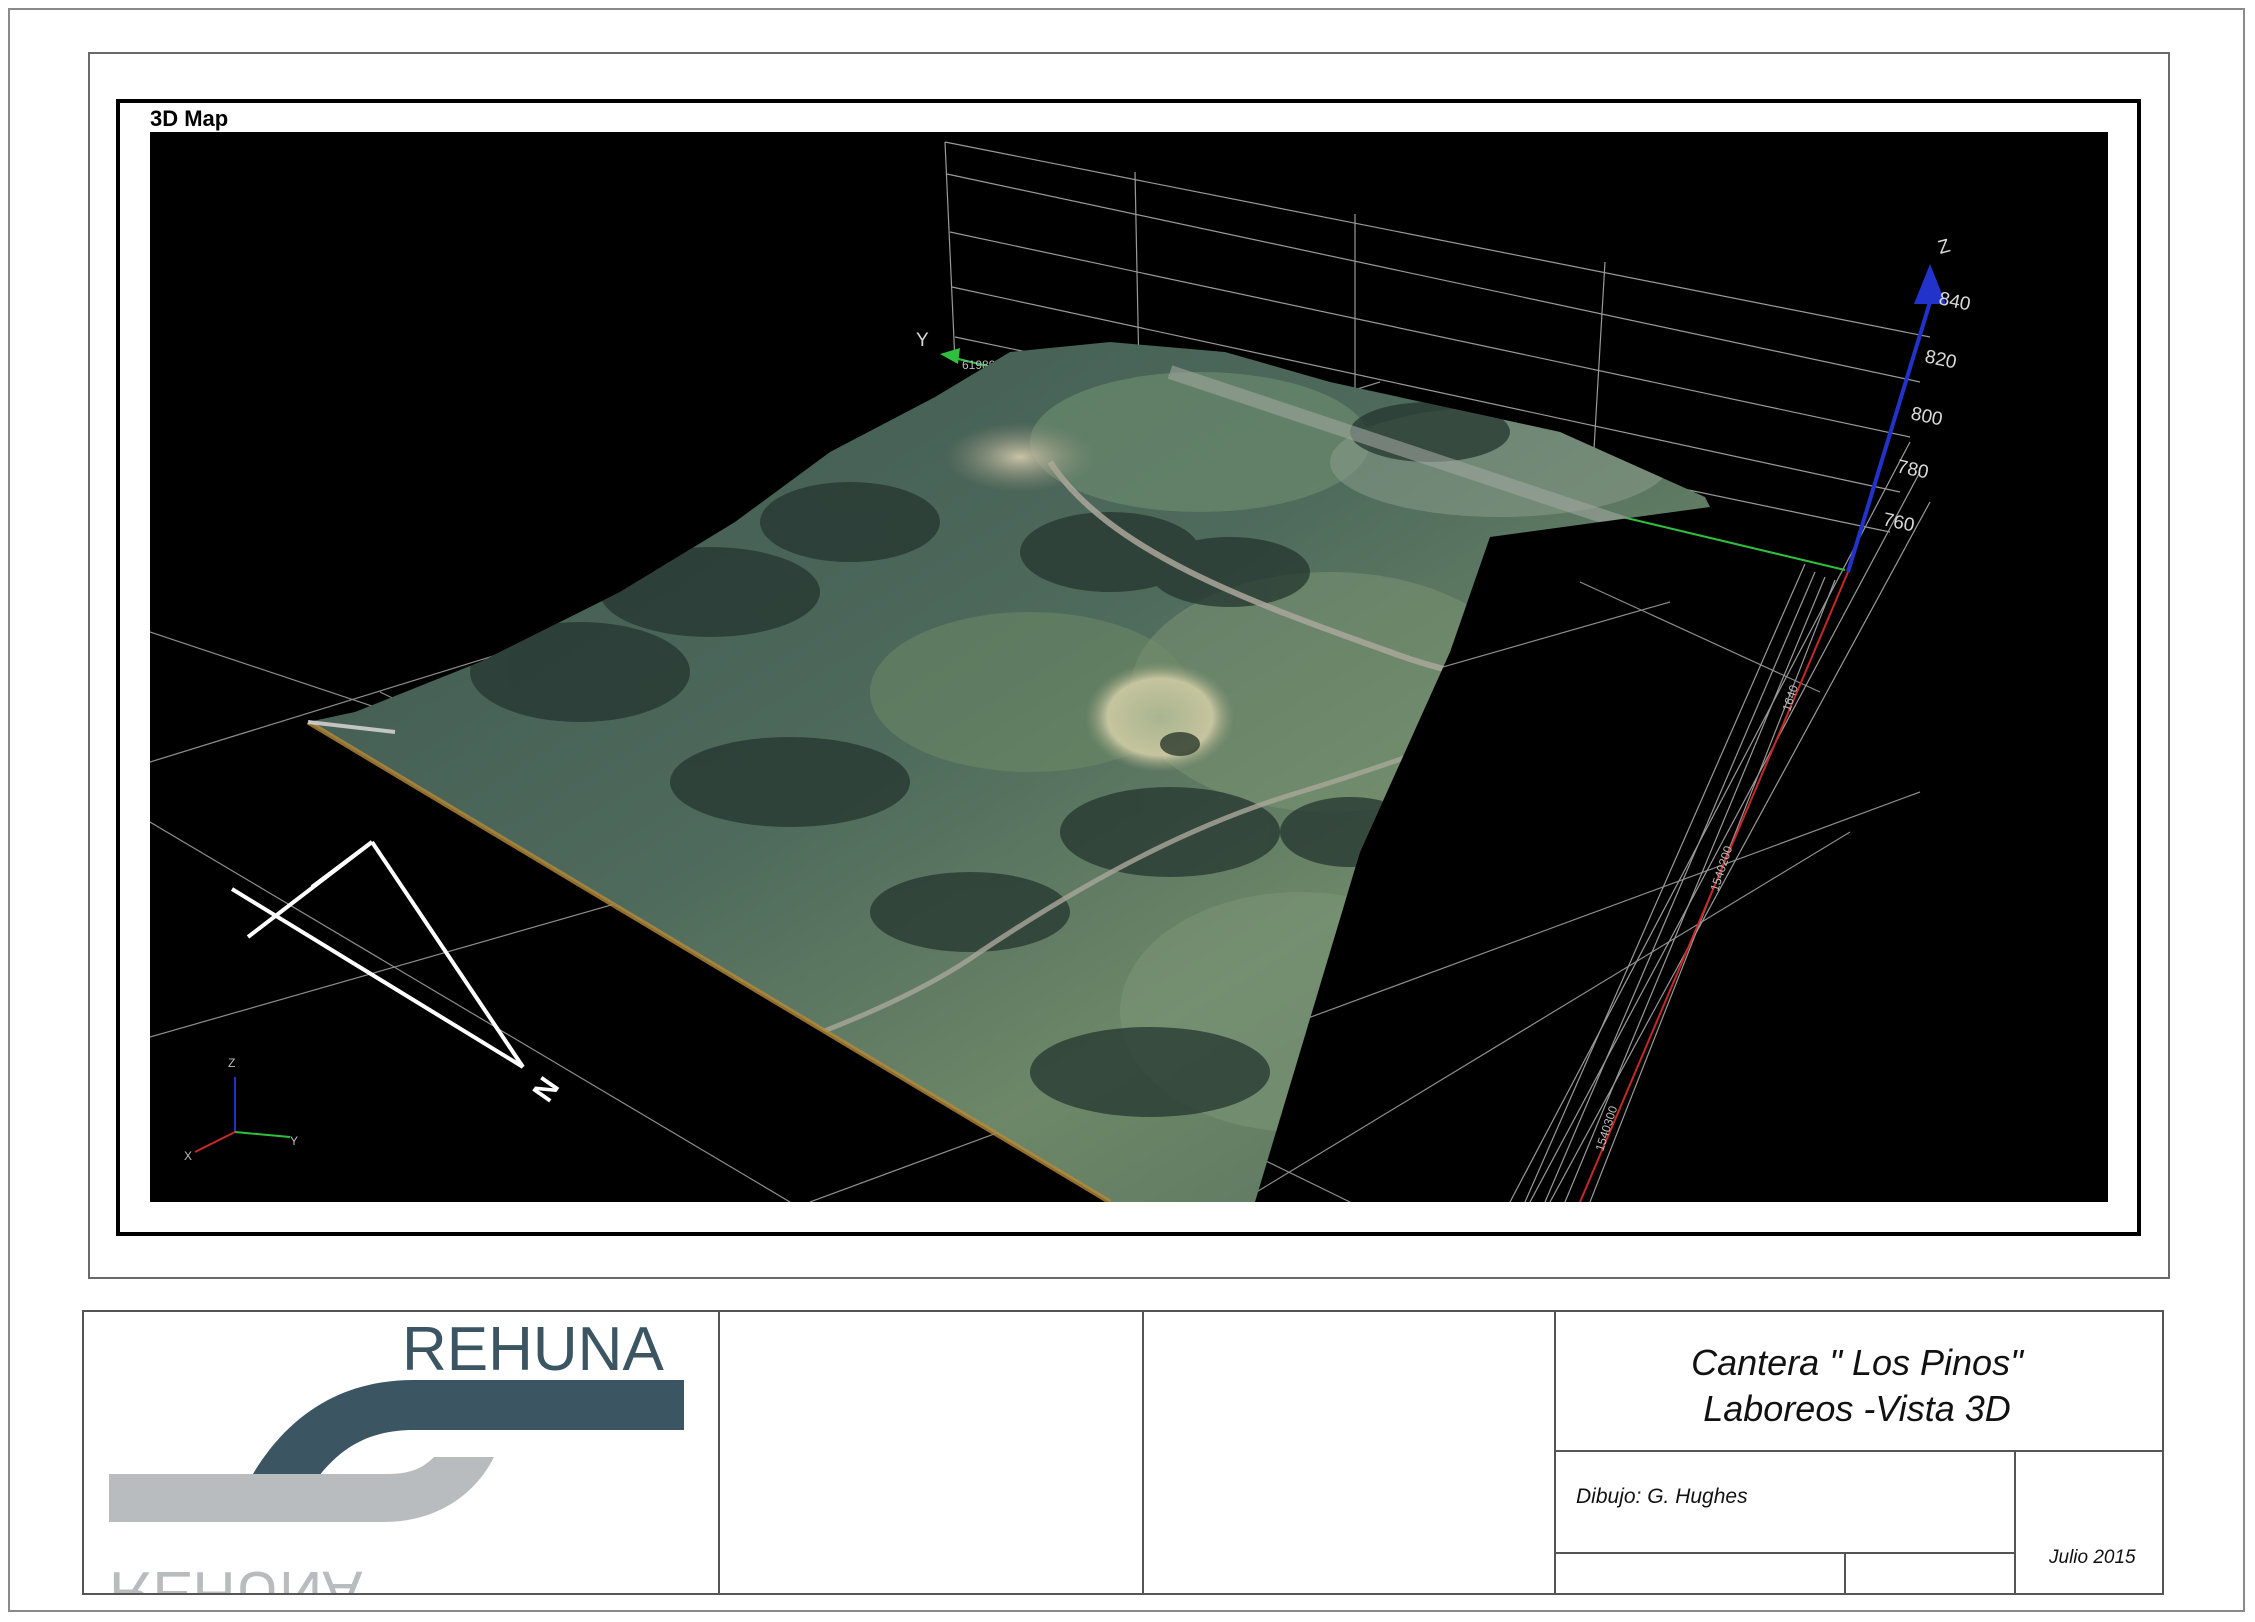 The width and height of the screenshot is (2255, 1622). Describe the element at coordinates (1940, 359) in the screenshot. I see `z-tick-label: 820` at that location.